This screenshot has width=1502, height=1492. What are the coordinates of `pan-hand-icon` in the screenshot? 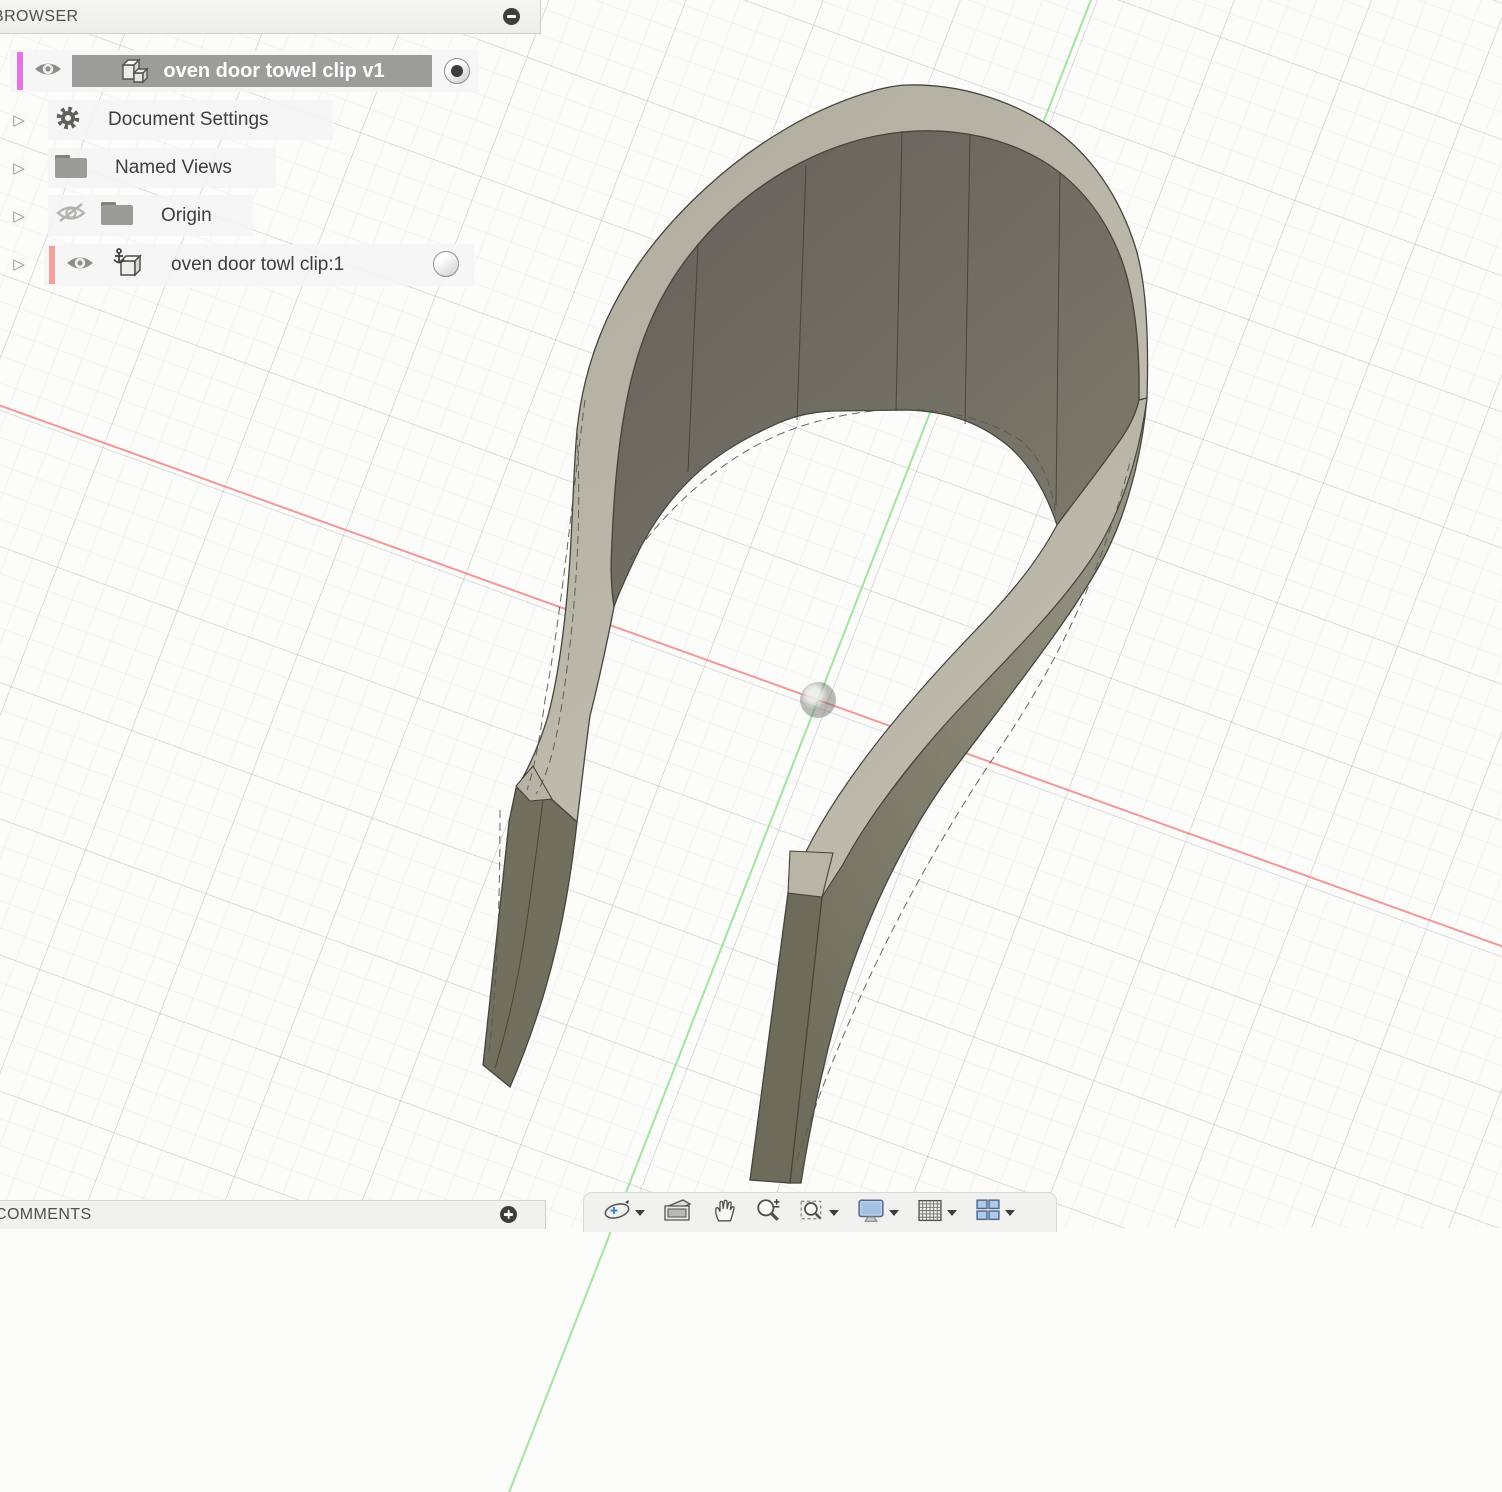 It's located at (724, 1212).